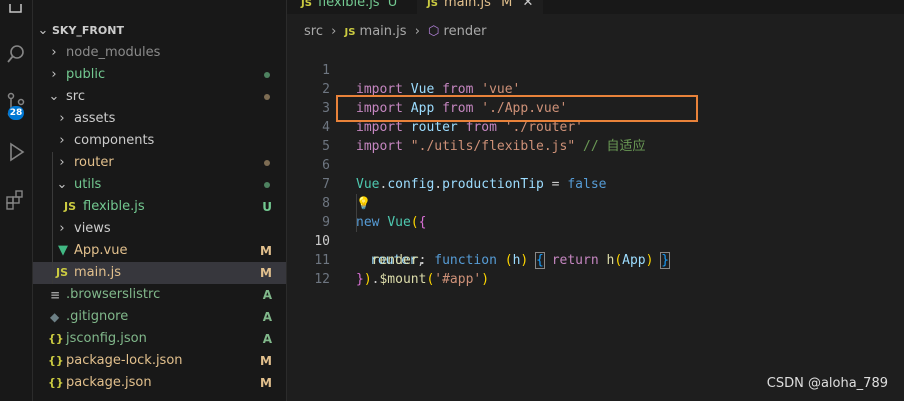 The image size is (904, 401). I want to click on search-icon, so click(16, 54).